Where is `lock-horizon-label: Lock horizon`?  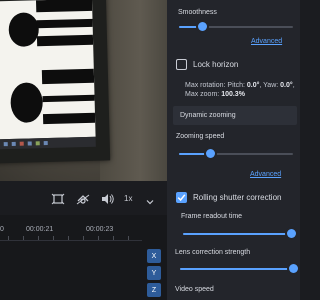 lock-horizon-label: Lock horizon is located at coordinates (216, 64).